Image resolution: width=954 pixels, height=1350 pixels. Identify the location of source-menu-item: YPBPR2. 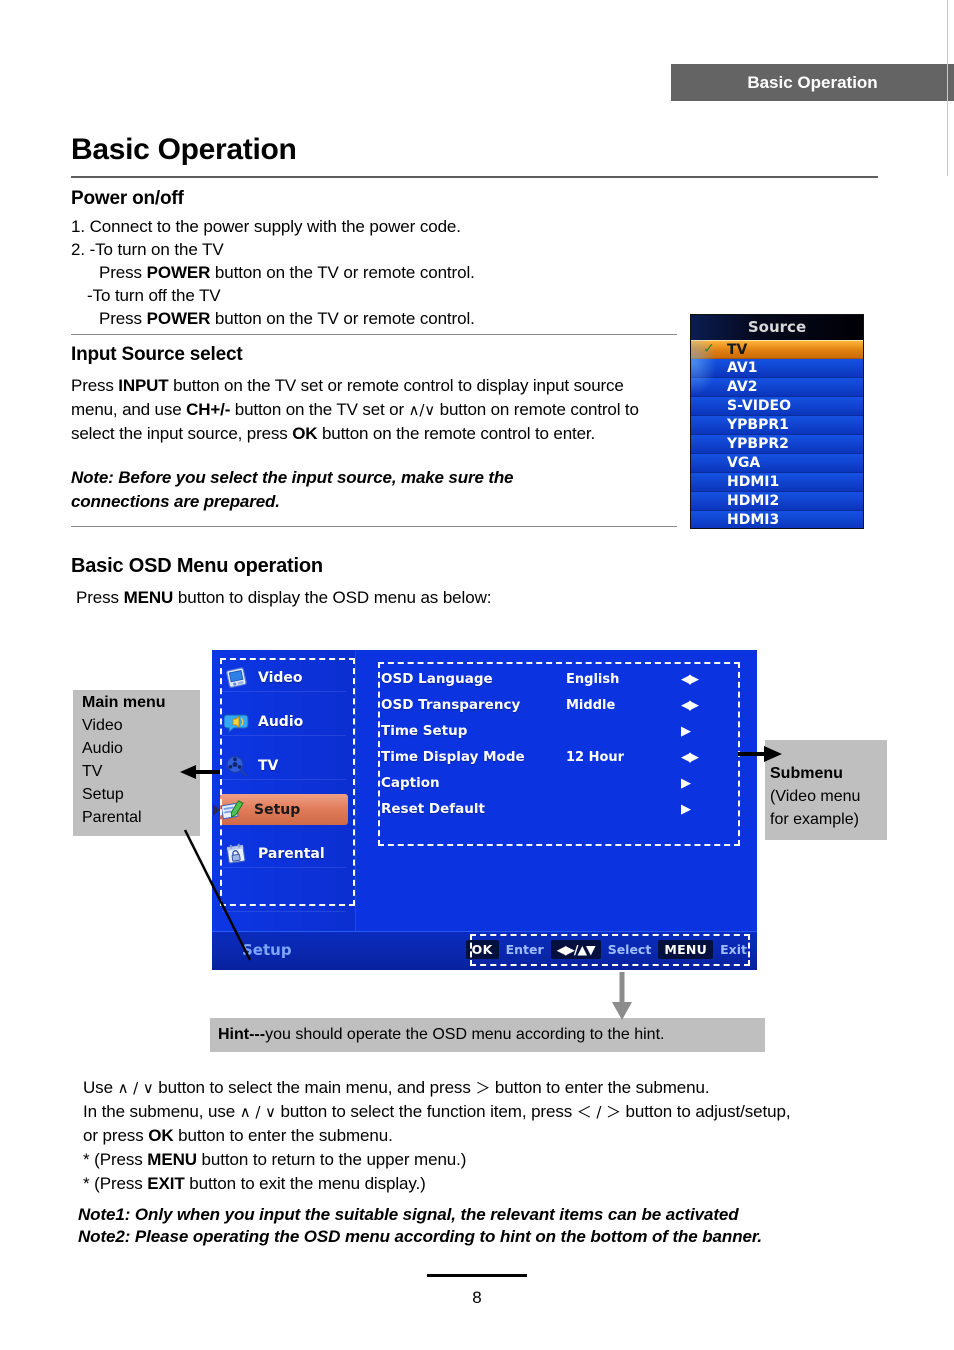
(777, 444).